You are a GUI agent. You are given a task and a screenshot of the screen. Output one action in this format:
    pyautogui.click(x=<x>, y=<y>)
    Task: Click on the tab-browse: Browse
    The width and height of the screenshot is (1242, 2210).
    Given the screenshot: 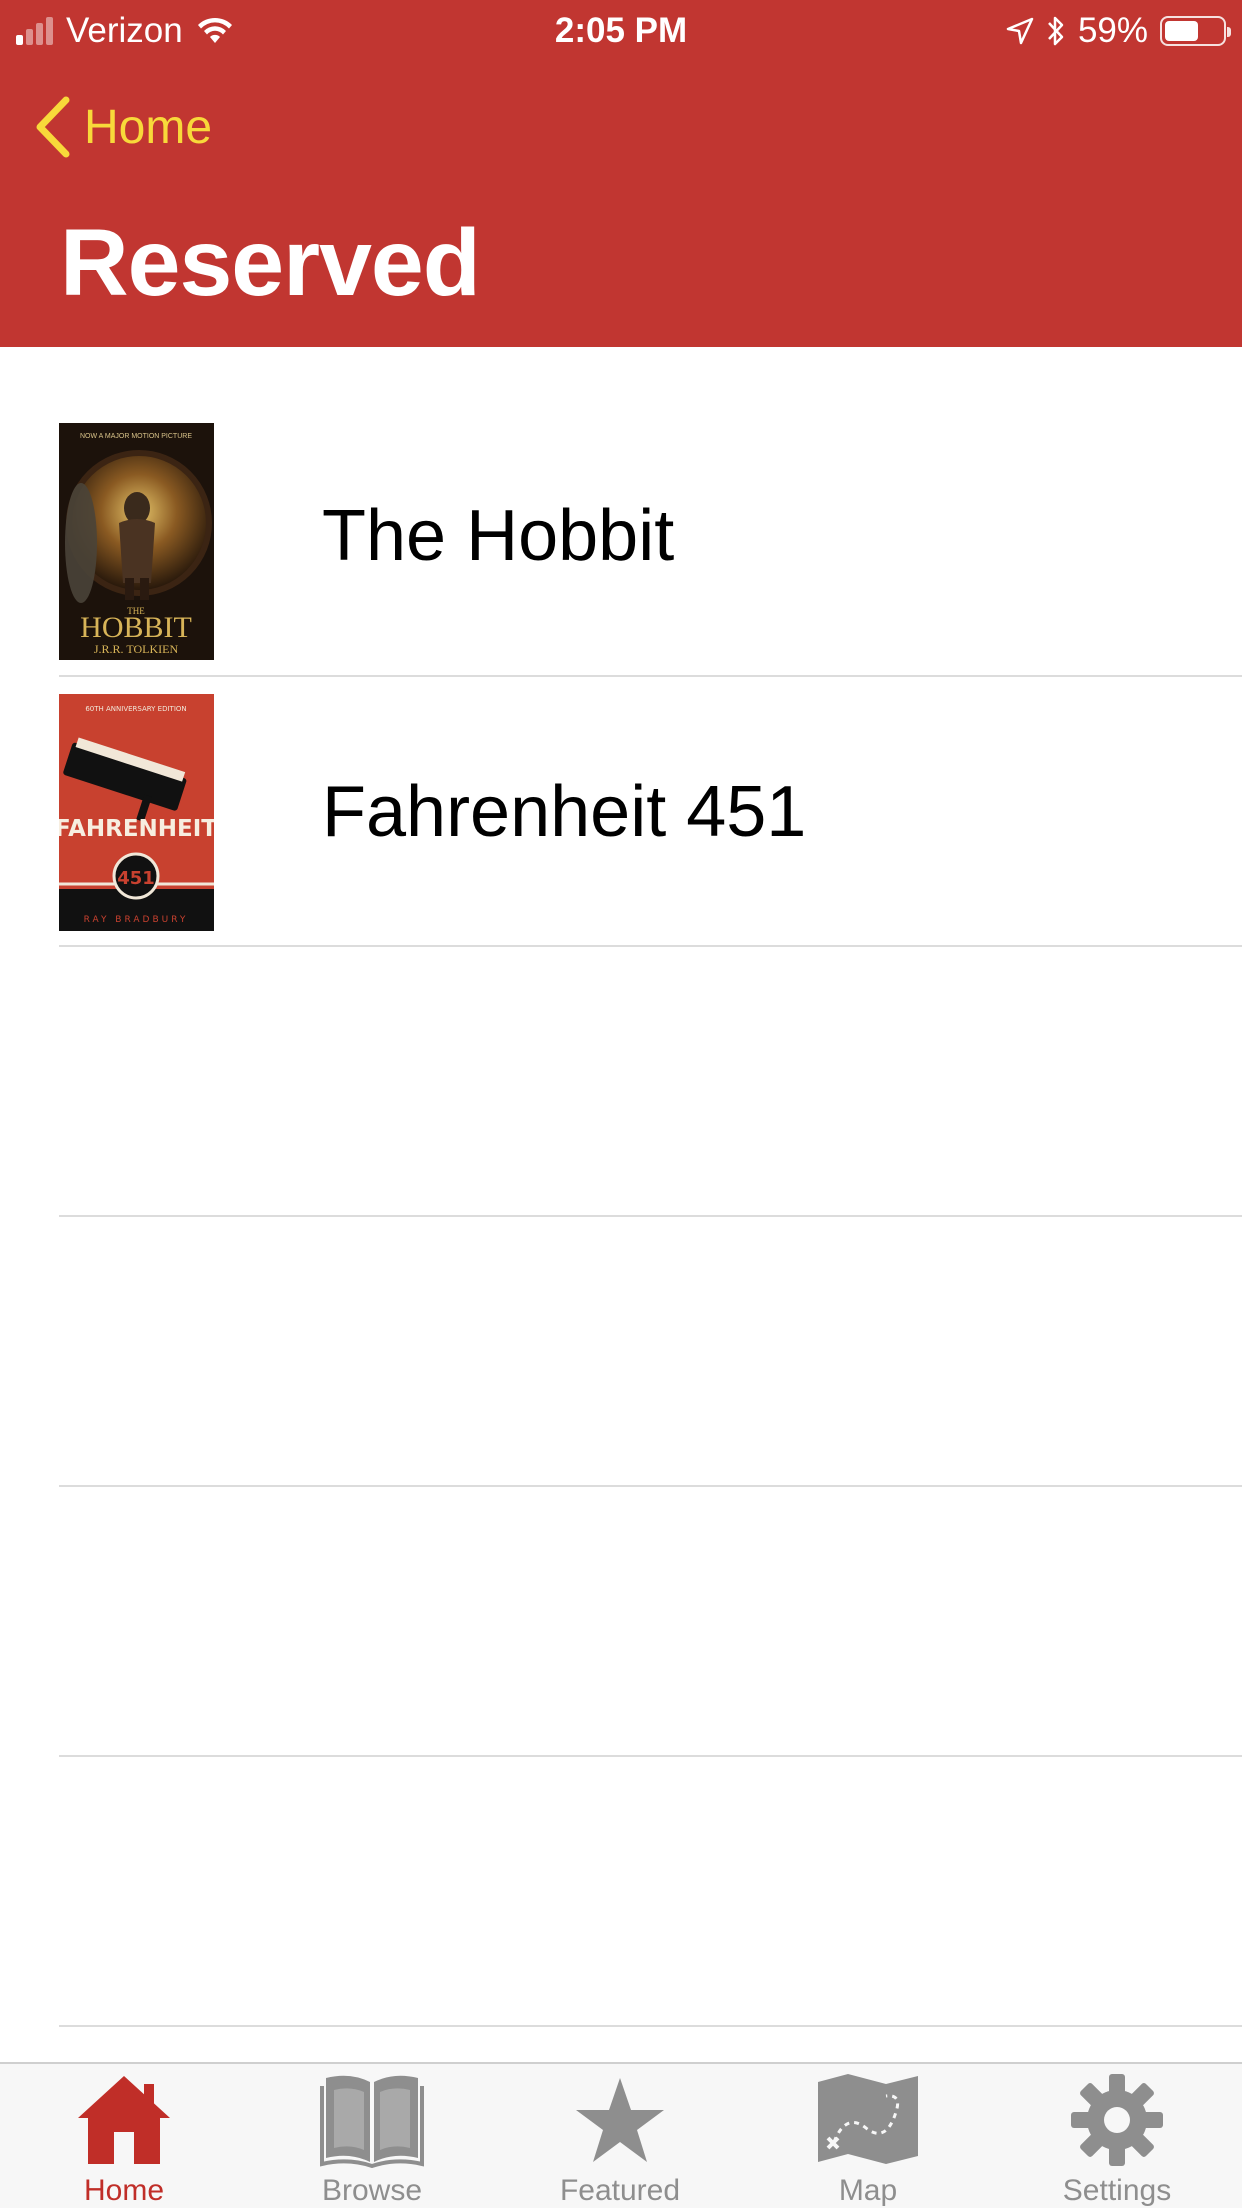 What is the action you would take?
    pyautogui.click(x=372, y=2137)
    